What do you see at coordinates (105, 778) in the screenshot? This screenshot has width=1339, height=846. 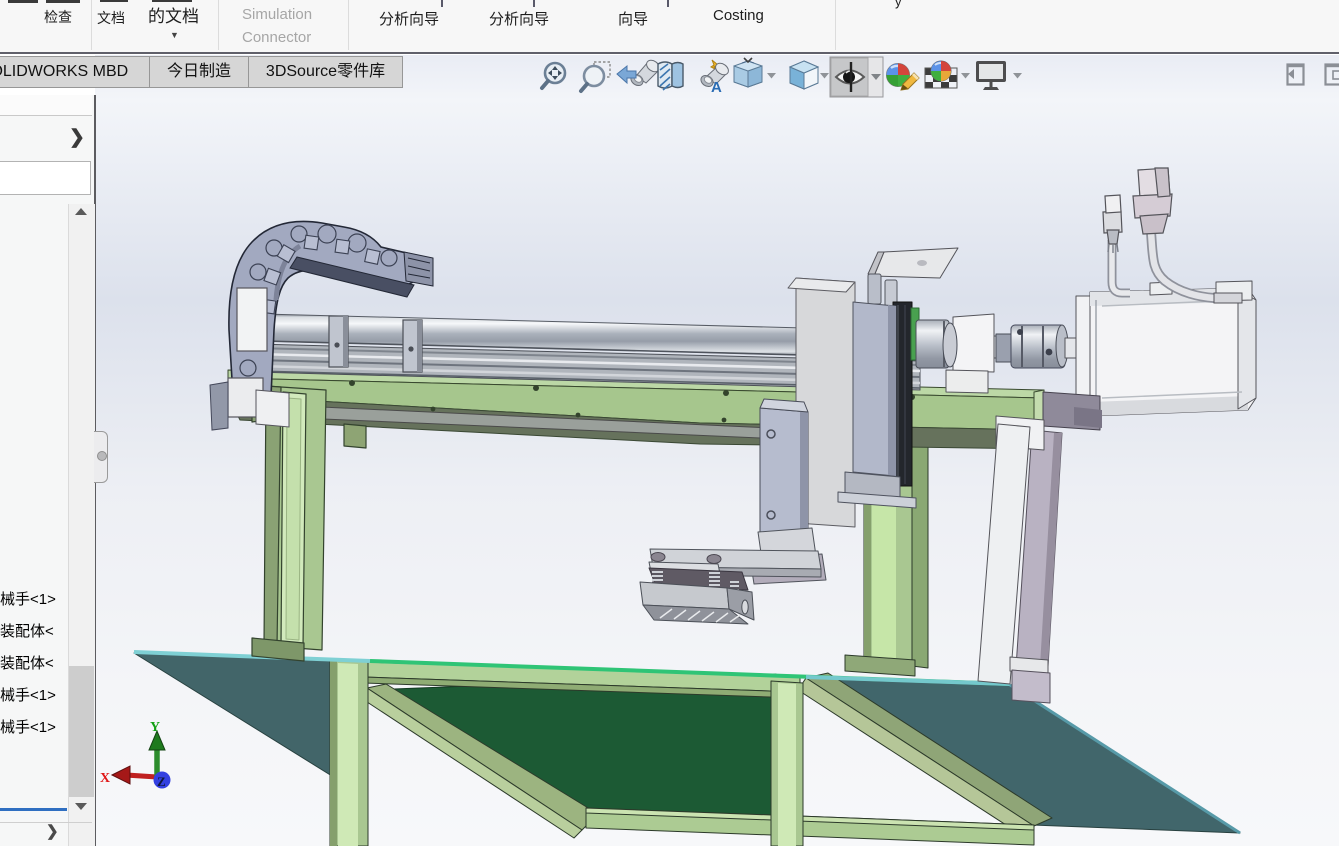 I see `svg-text: X` at bounding box center [105, 778].